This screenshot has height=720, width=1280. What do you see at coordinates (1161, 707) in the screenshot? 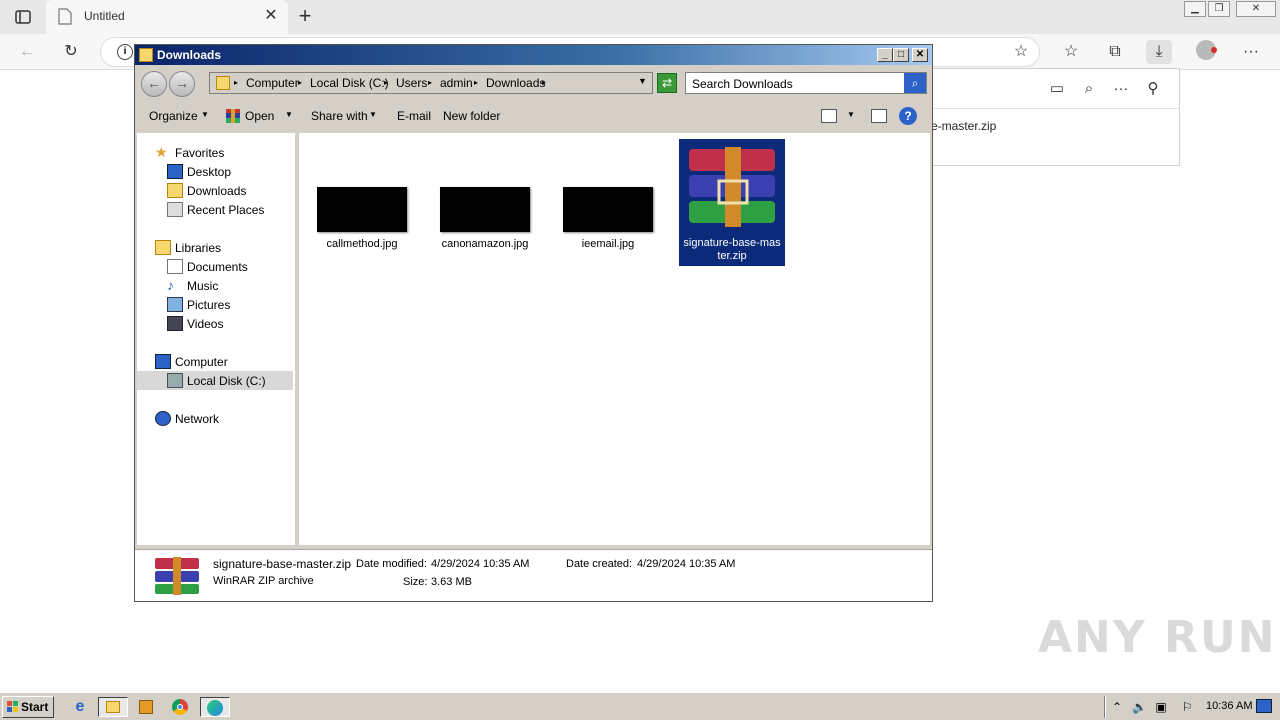
I see `network-tray-icon: ▣` at bounding box center [1161, 707].